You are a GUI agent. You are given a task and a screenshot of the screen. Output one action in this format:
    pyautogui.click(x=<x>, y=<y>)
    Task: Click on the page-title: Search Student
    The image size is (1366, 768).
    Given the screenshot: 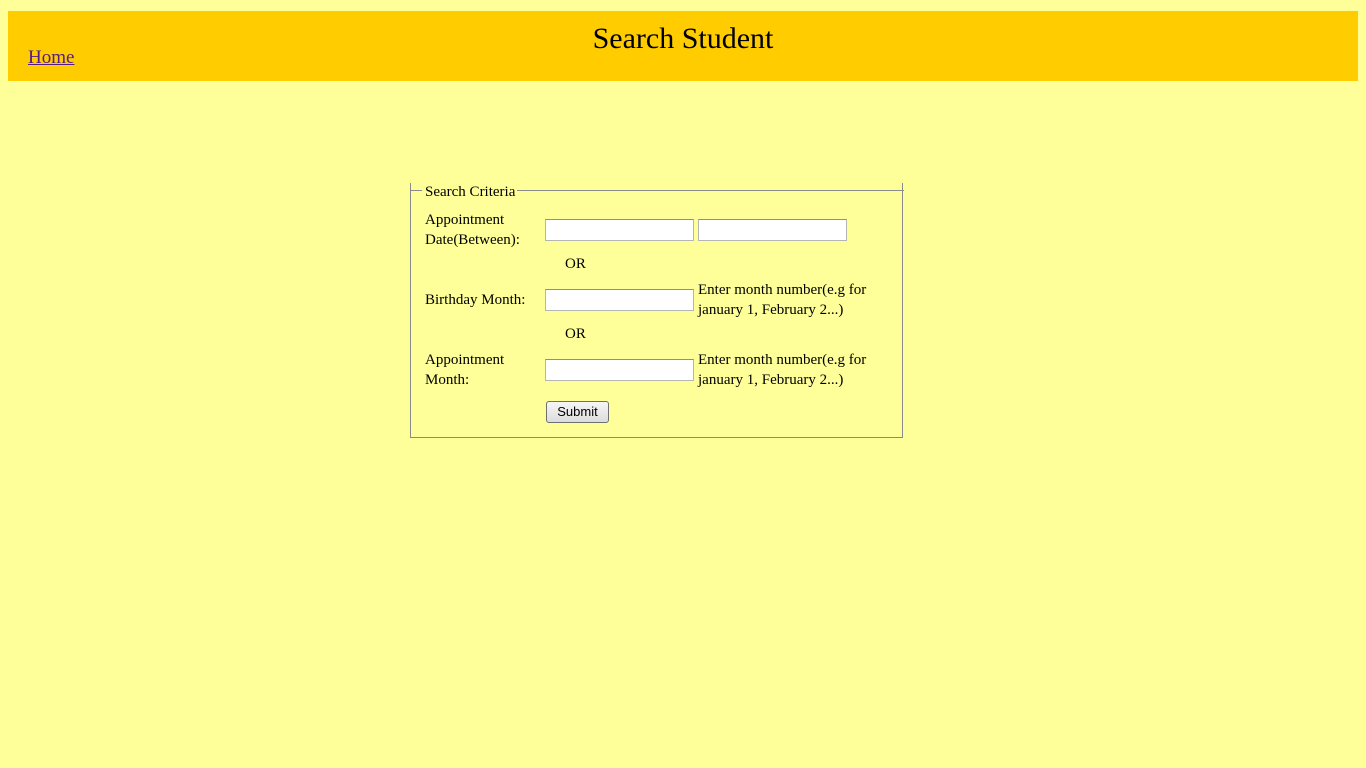 What is the action you would take?
    pyautogui.click(x=683, y=38)
    